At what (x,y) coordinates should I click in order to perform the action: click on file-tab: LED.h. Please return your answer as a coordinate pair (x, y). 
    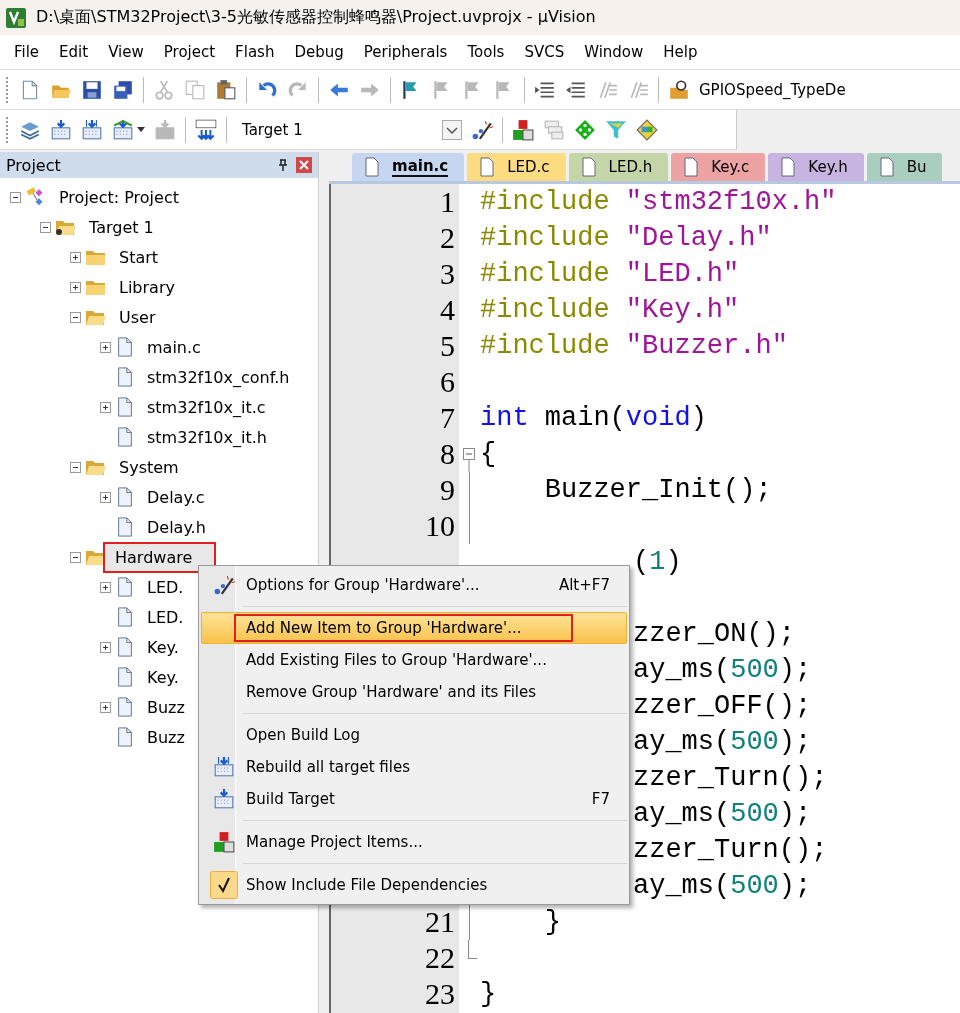
    Looking at the image, I should click on (618, 167).